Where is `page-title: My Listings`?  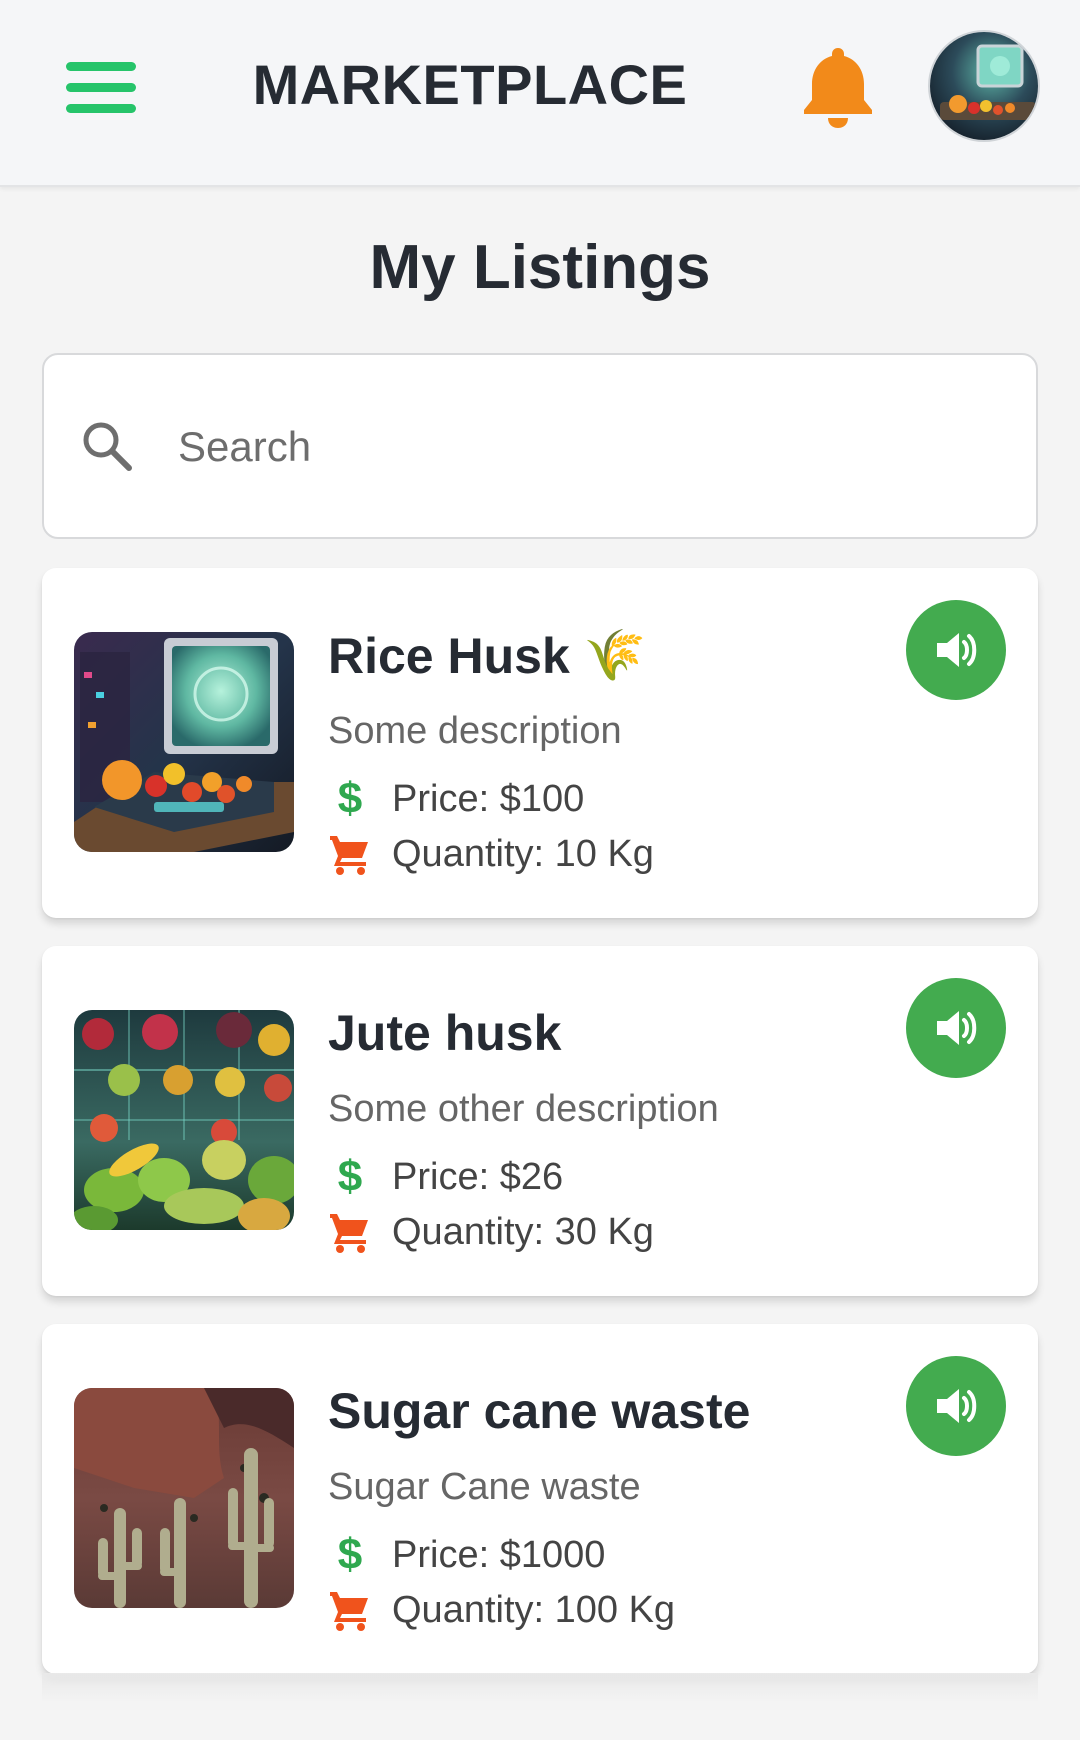
page-title: My Listings is located at coordinates (540, 267).